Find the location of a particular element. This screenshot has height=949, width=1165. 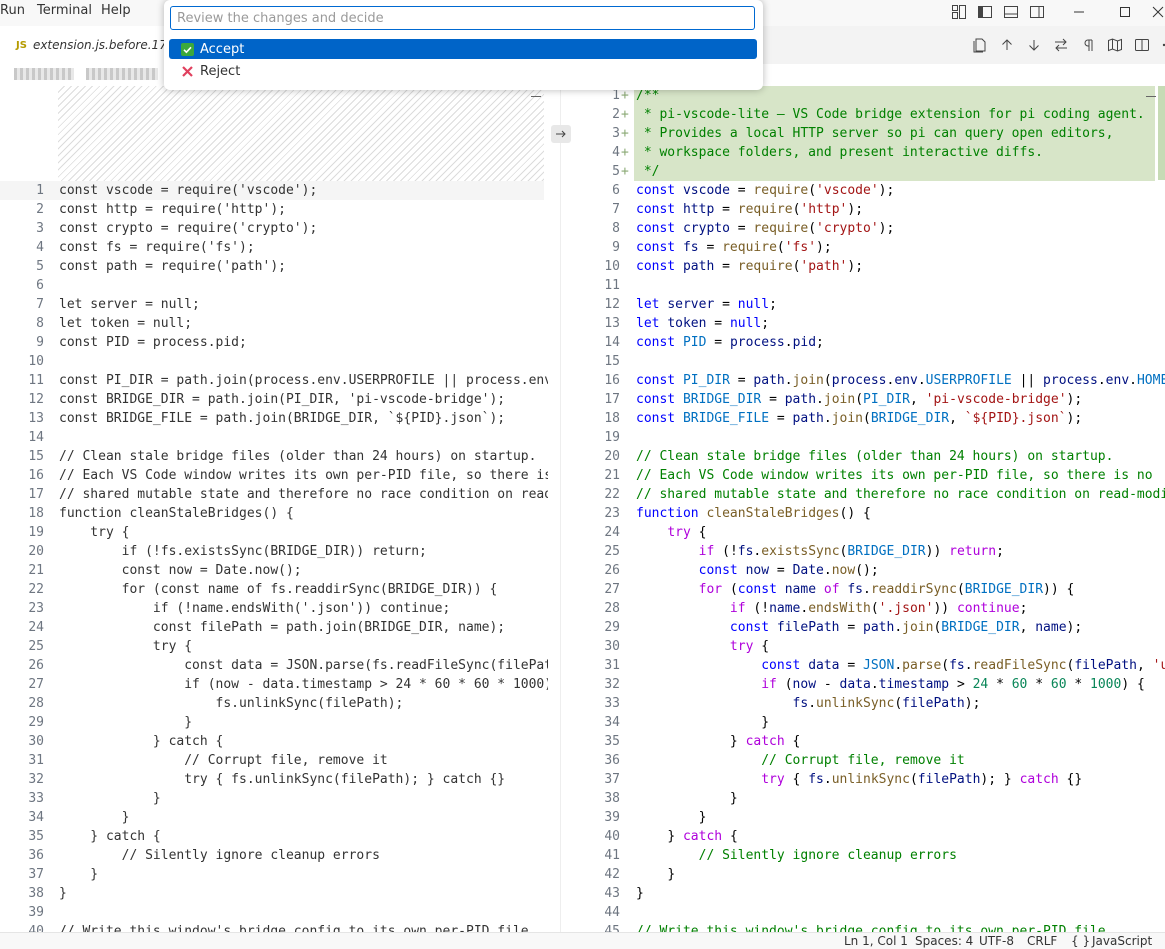

diff-sash is located at coordinates (560, 509).